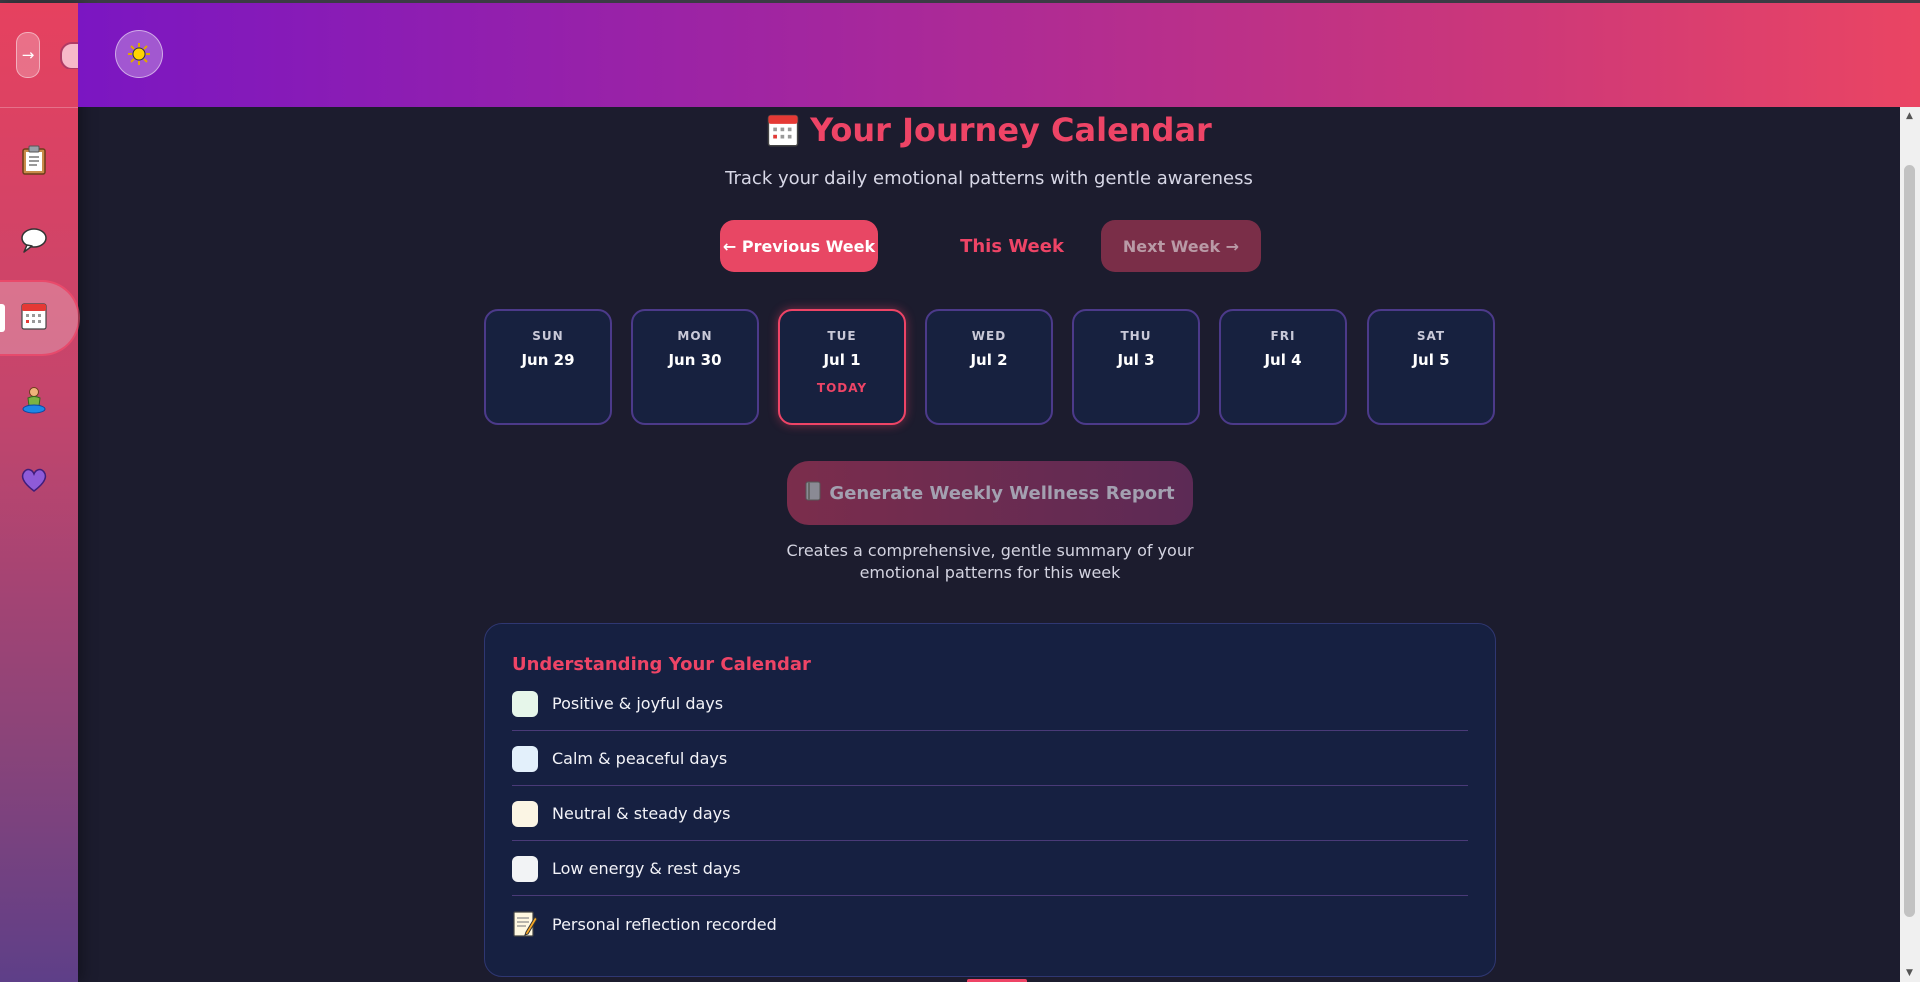  I want to click on meditation-icon, so click(34, 400).